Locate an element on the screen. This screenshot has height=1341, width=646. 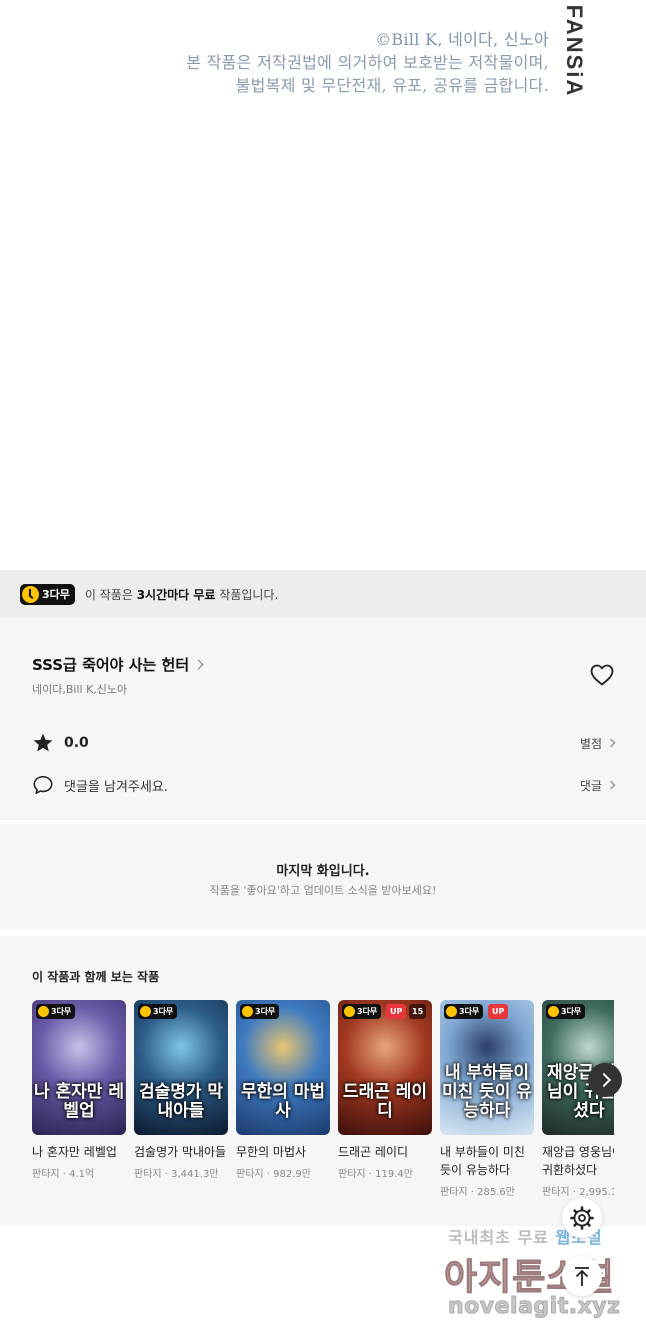
arrow-up-icon is located at coordinates (582, 1276).